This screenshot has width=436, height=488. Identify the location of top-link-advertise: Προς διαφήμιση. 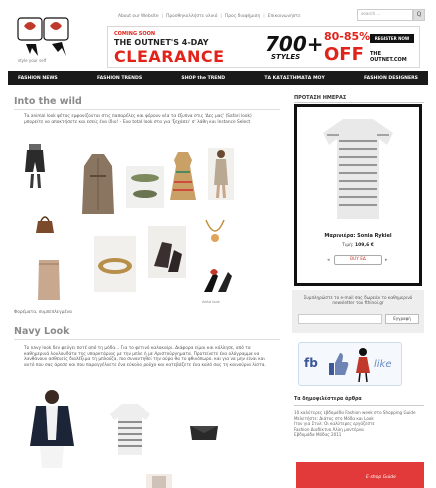
(242, 16).